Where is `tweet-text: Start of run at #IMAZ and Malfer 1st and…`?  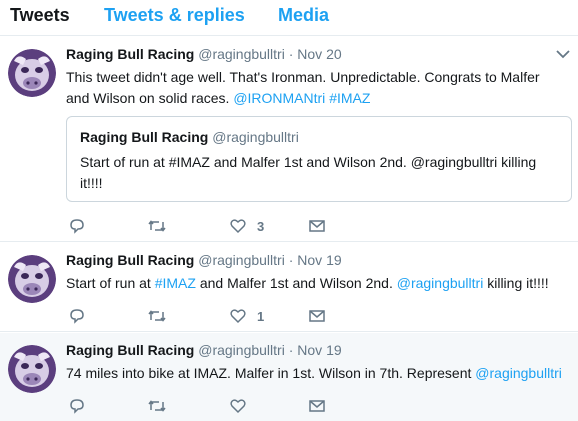
tweet-text: Start of run at #IMAZ and Malfer 1st and… is located at coordinates (316, 283).